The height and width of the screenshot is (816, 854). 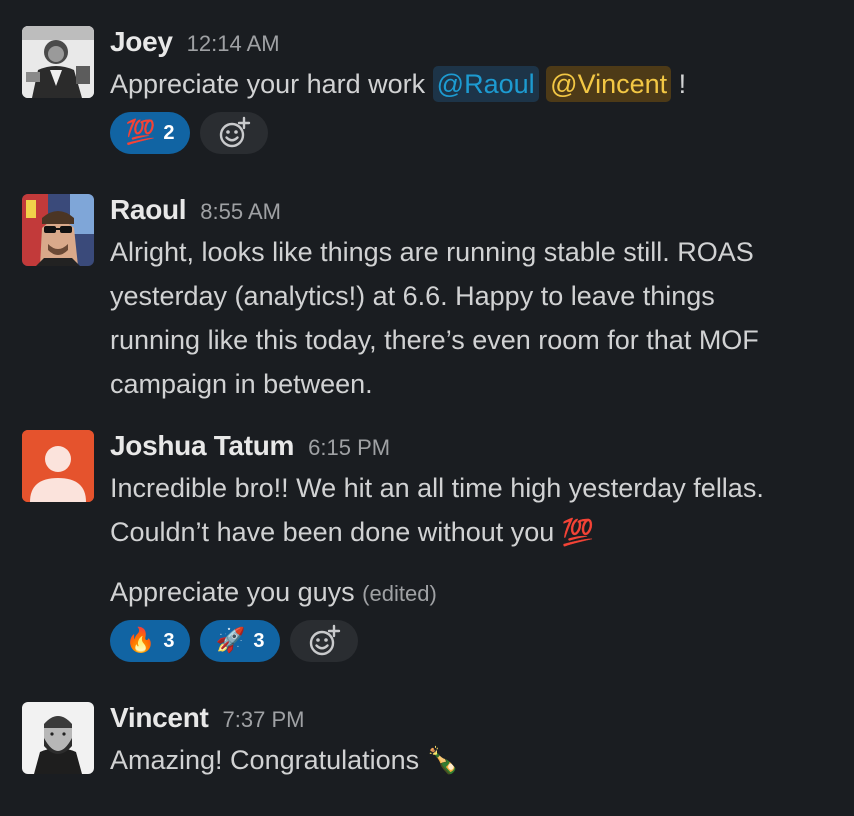 I want to click on avatar-joey-image, so click(x=58, y=62).